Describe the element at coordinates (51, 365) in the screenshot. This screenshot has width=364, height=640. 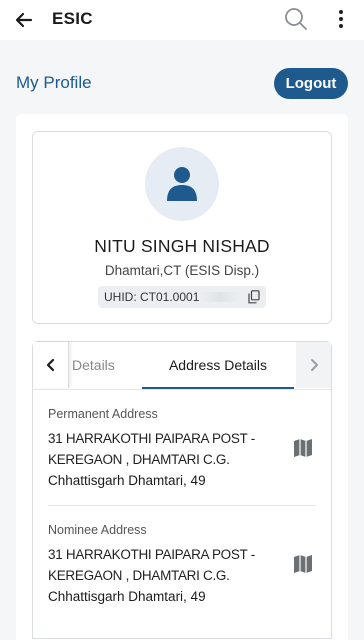
I see `chevron-left-icon` at that location.